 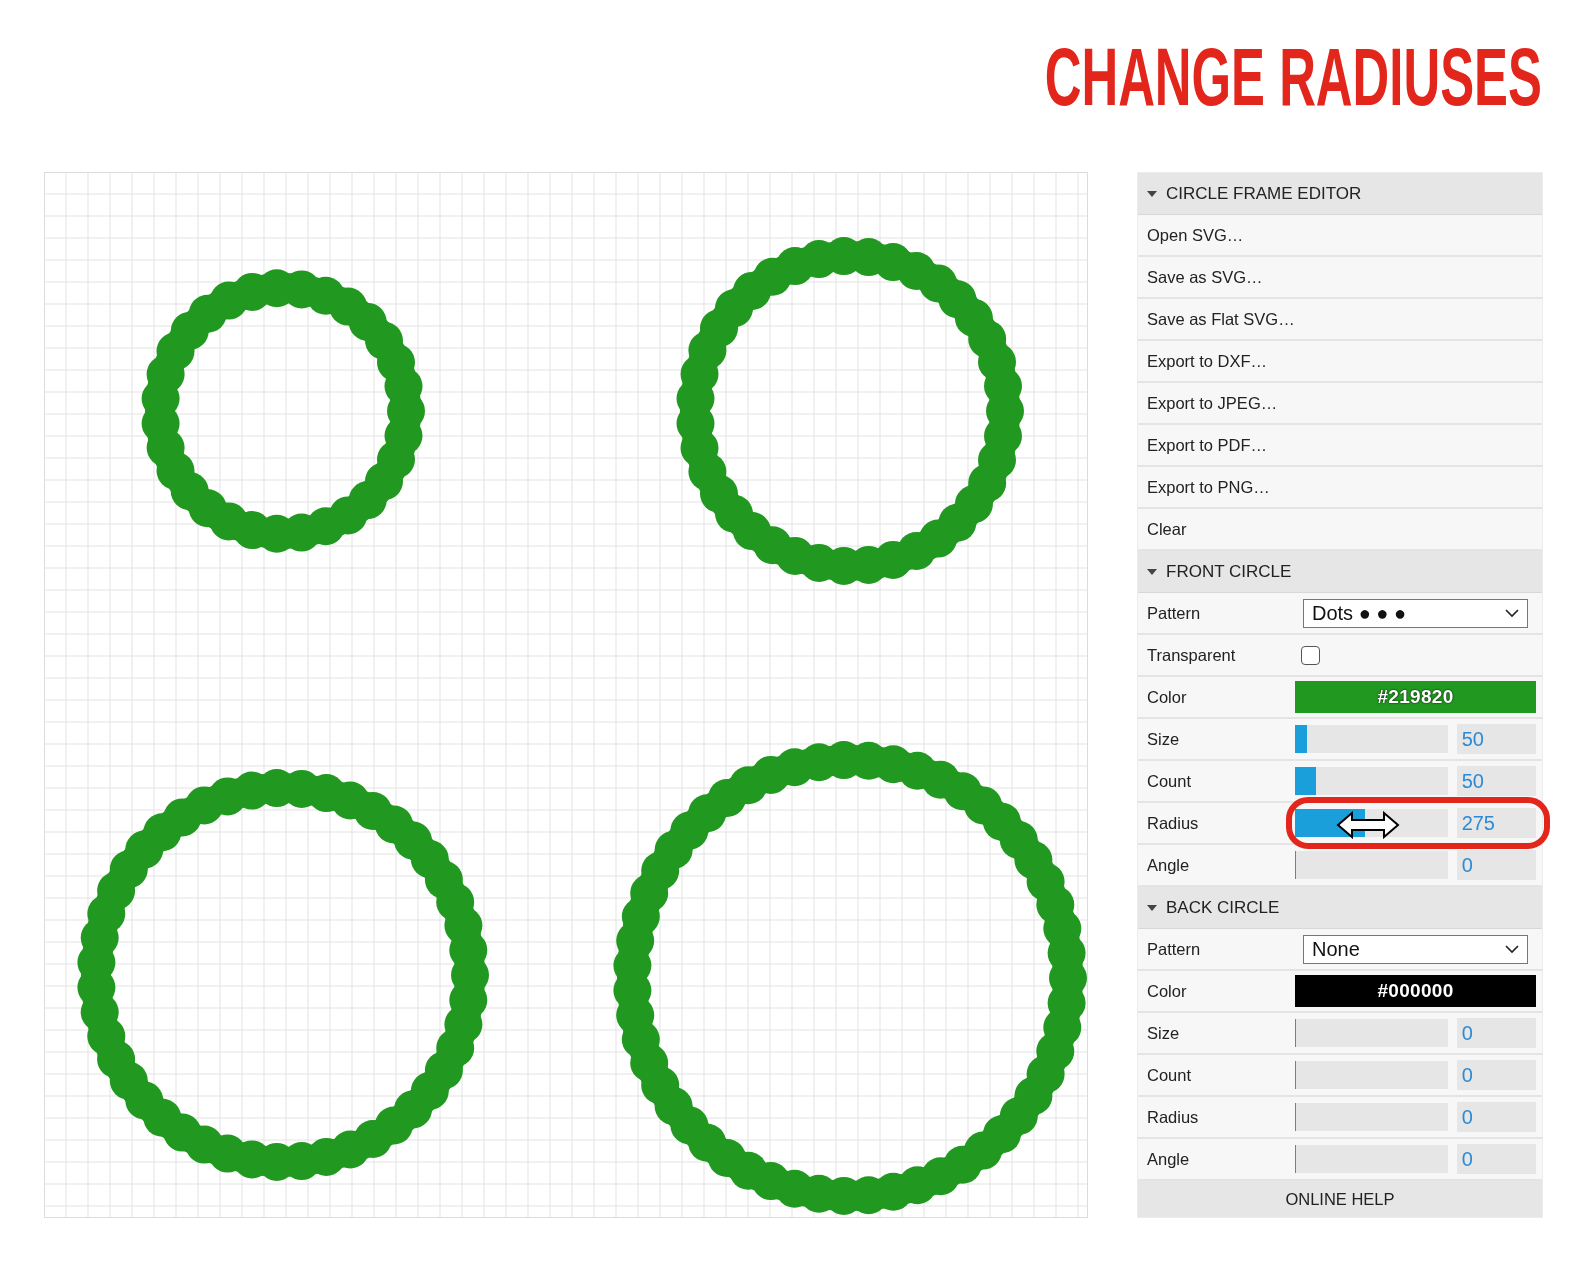 I want to click on color-swatch: #000000, so click(x=1415, y=991).